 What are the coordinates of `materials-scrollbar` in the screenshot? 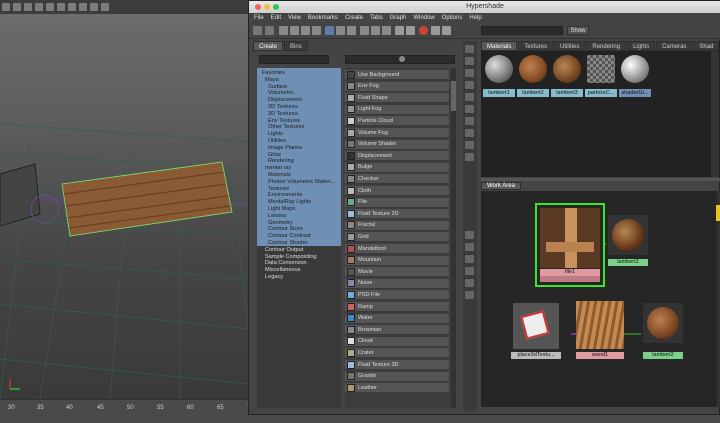 It's located at (715, 114).